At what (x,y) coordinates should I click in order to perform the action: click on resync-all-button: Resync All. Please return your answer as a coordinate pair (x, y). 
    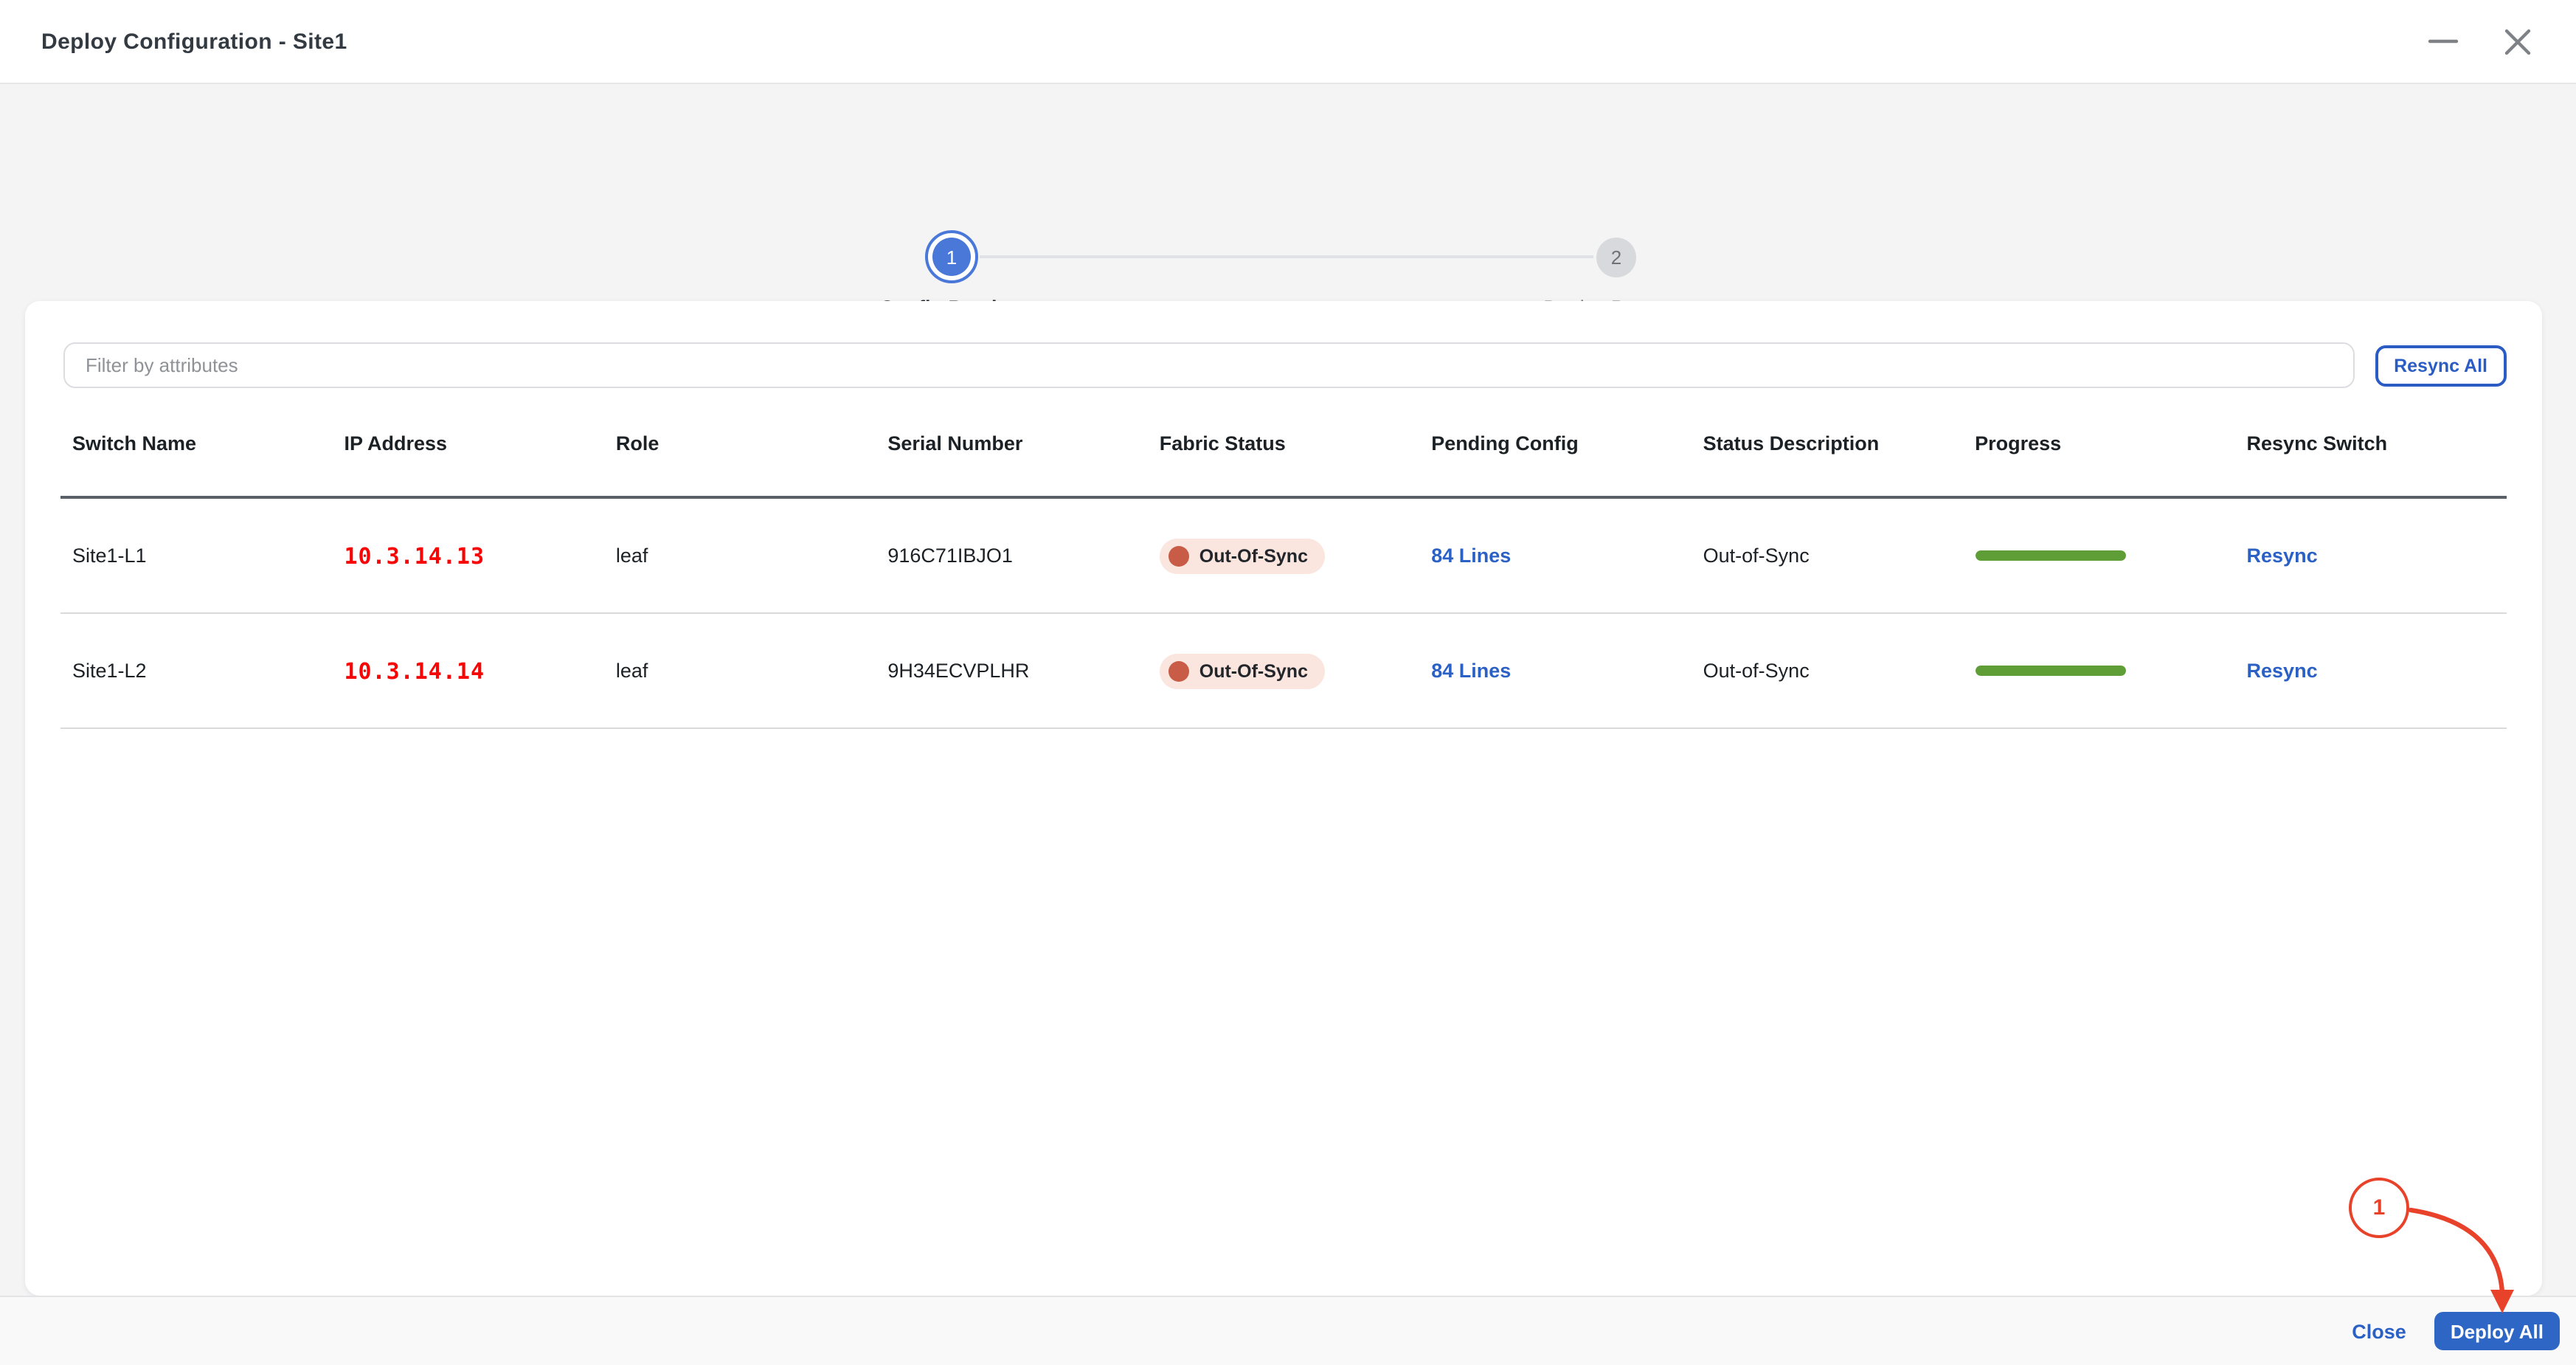
    Looking at the image, I should click on (2441, 365).